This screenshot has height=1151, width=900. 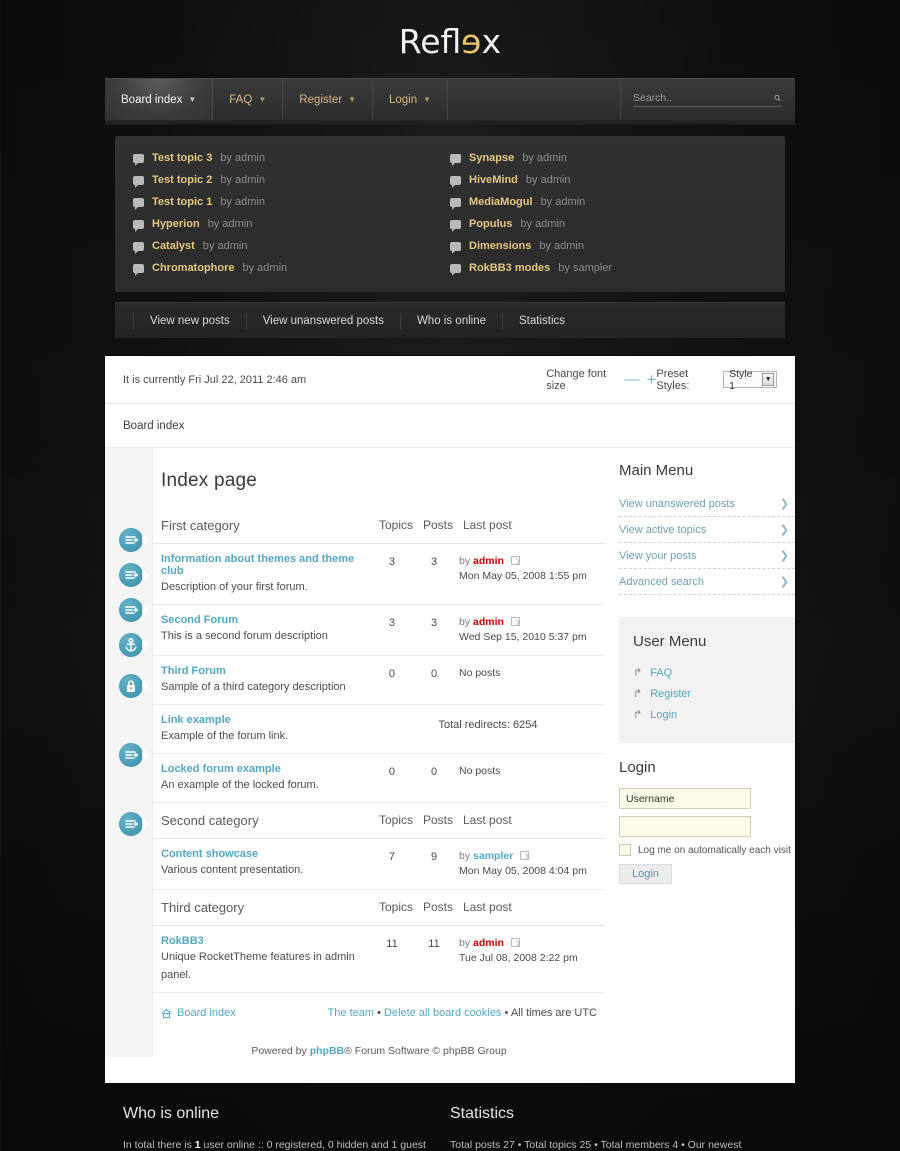 I want to click on subnav-view-new-posts: View new posts, so click(x=189, y=320).